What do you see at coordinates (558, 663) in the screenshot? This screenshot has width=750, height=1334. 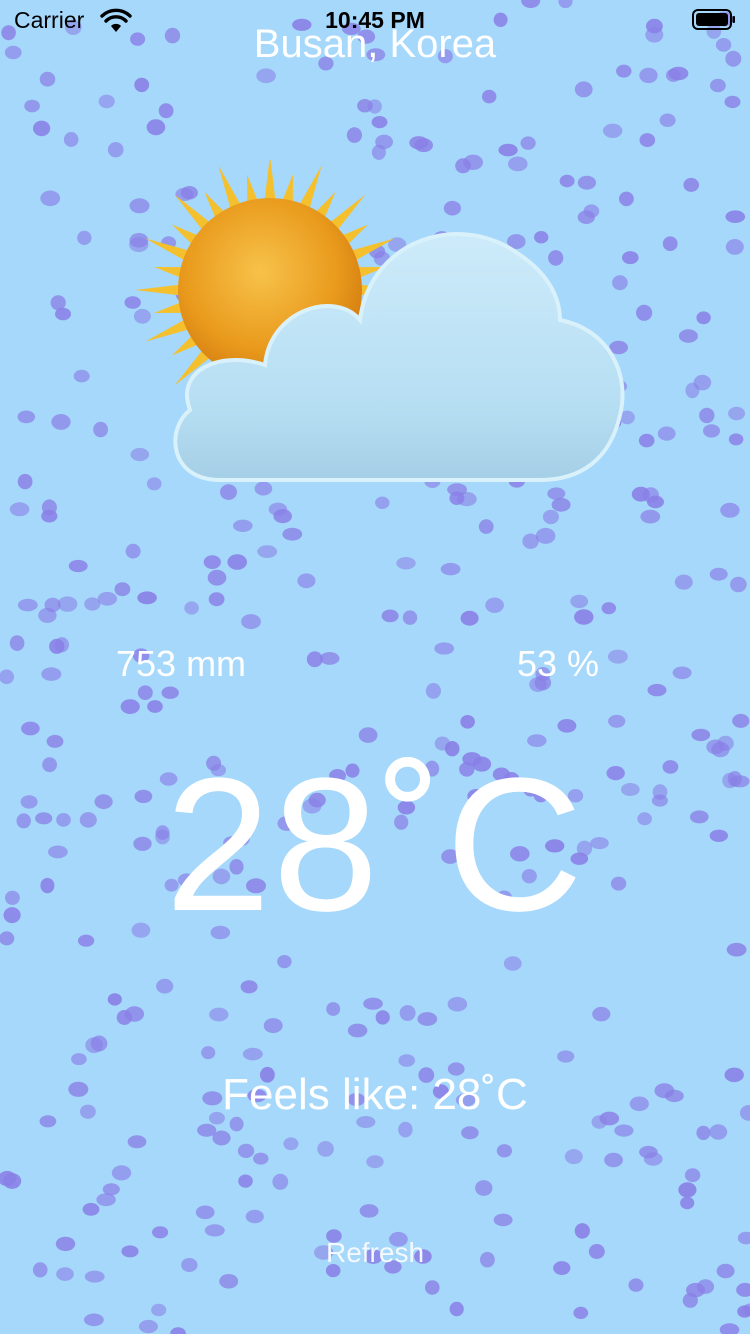 I see `humidity-value: 53 %` at bounding box center [558, 663].